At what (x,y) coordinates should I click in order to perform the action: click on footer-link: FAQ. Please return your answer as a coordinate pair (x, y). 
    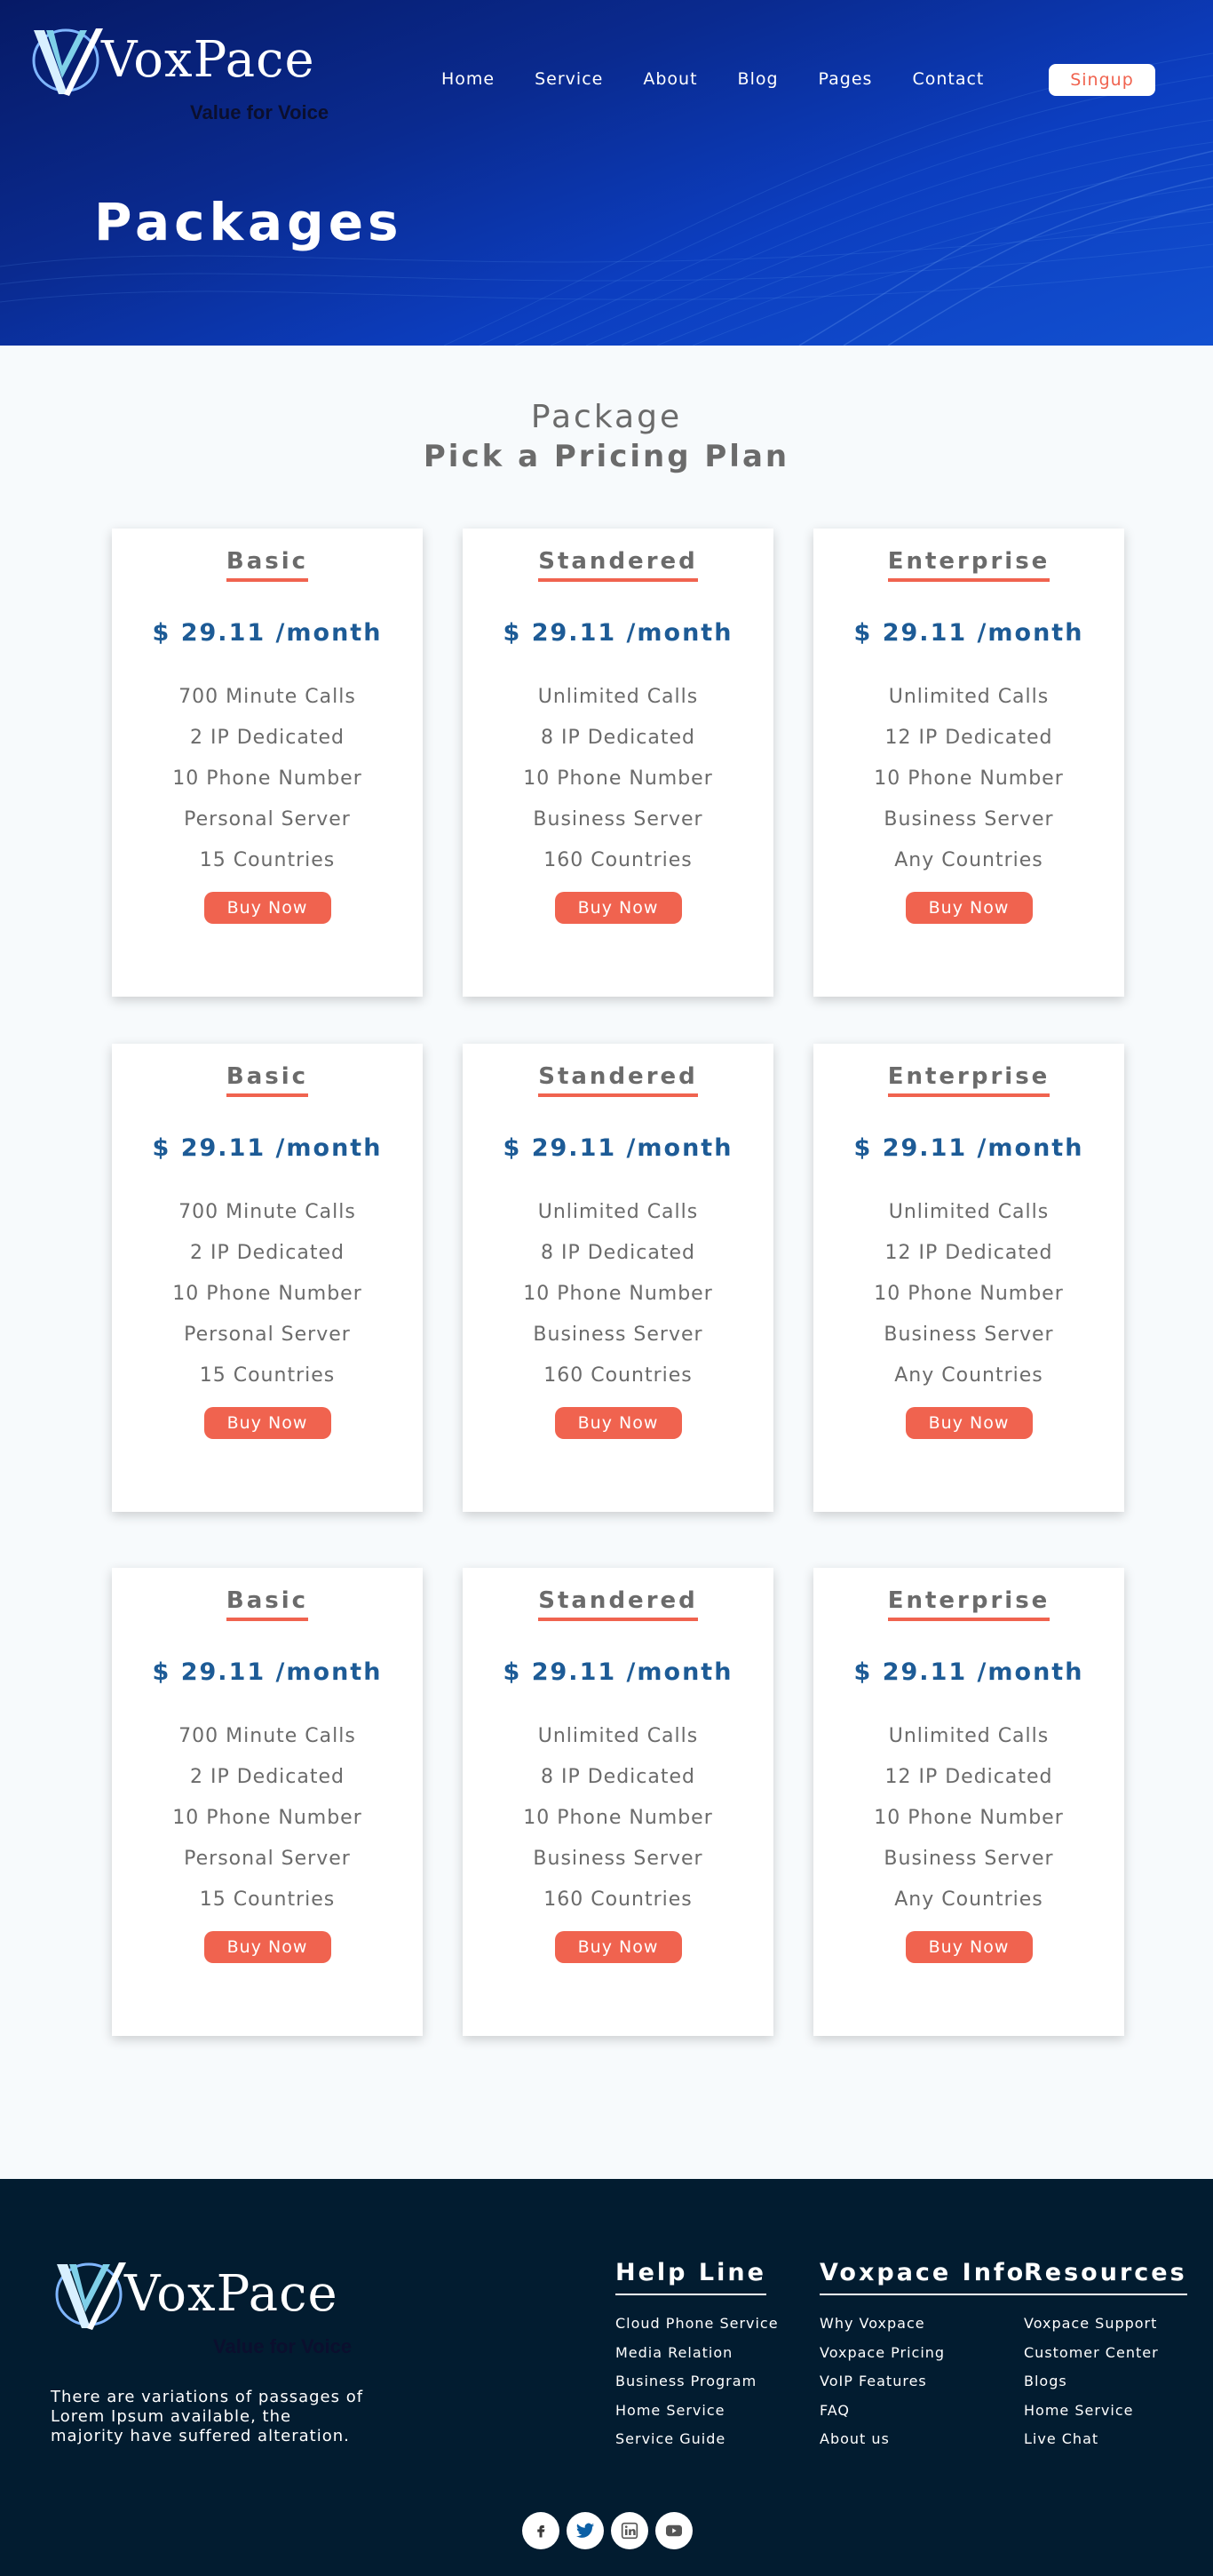
    Looking at the image, I should click on (923, 2411).